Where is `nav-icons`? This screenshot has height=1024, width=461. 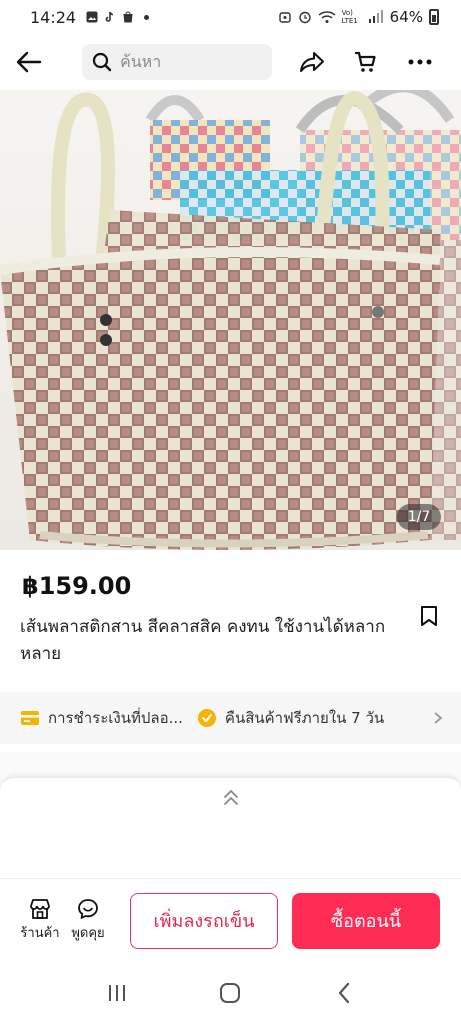 nav-icons is located at coordinates (366, 62).